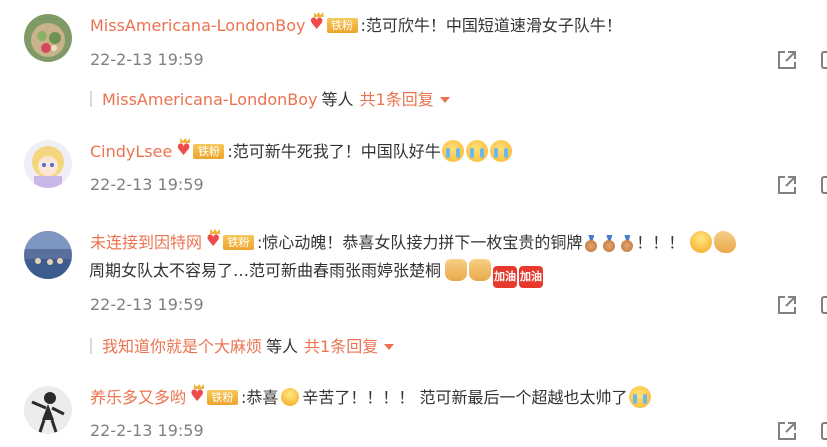  I want to click on comment-text: :范可新牛死我了！中国队好牛, so click(334, 151).